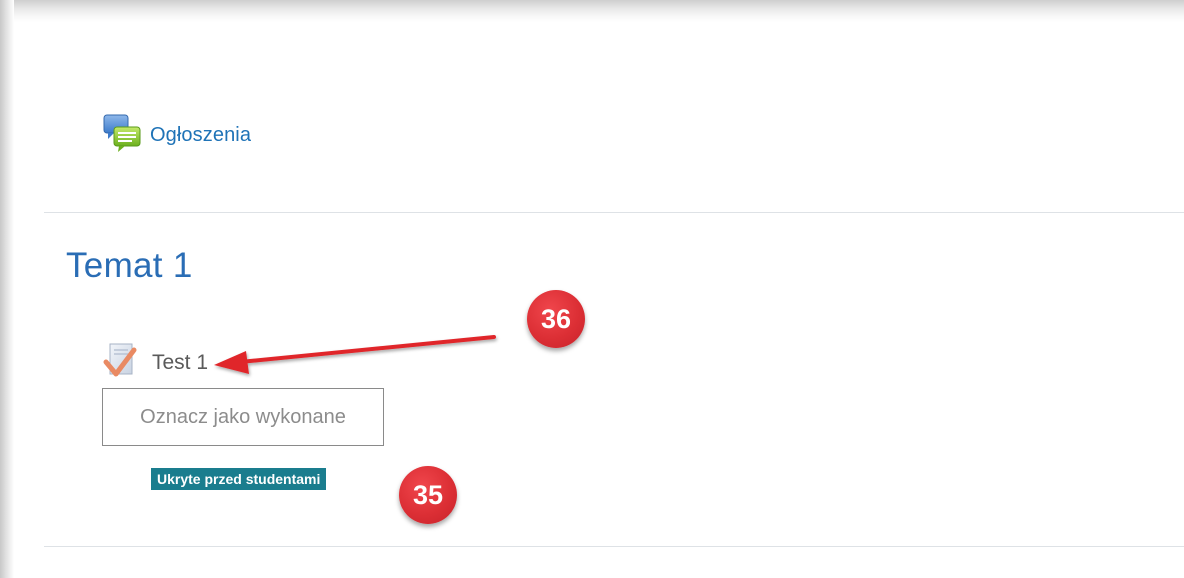 Image resolution: width=1184 pixels, height=578 pixels. I want to click on screenshot-shadow-left, so click(7, 289).